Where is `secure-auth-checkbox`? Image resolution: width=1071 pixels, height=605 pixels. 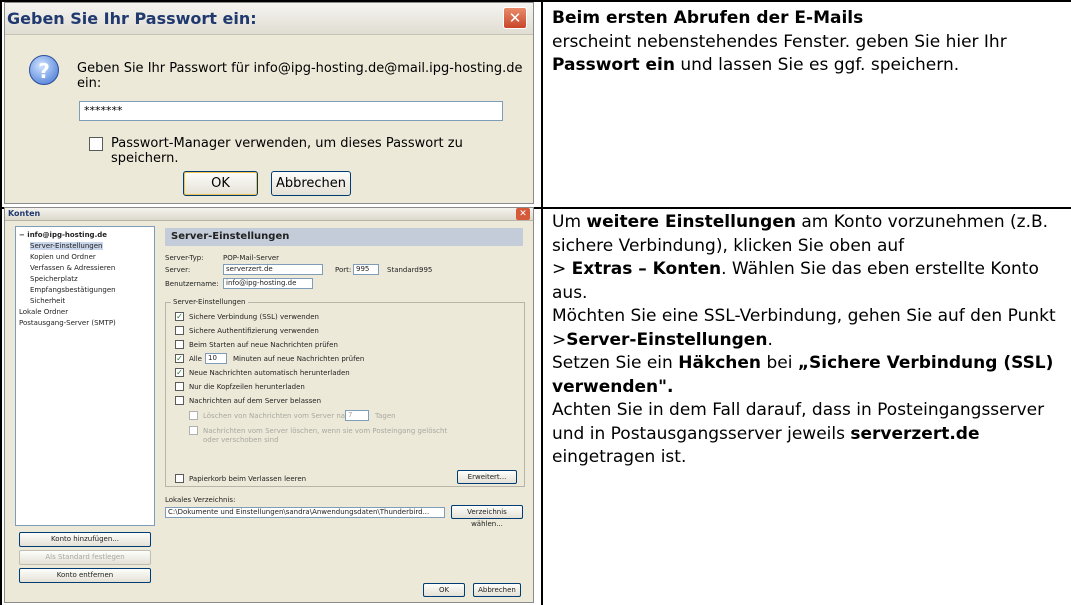
secure-auth-checkbox is located at coordinates (179, 330).